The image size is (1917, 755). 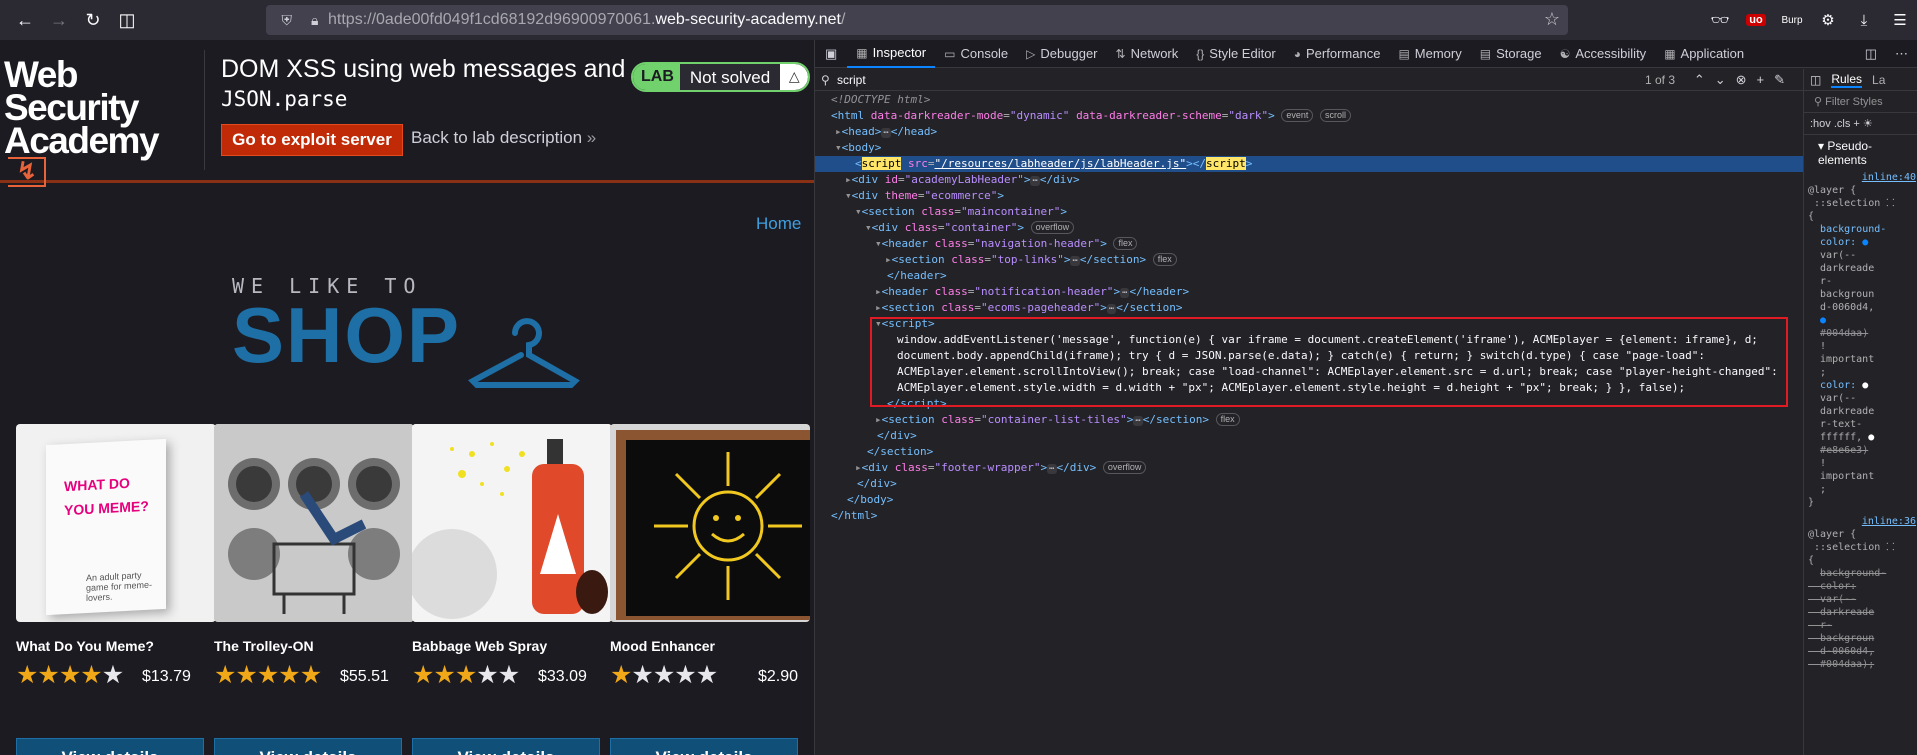 I want to click on tree-line: </body>, so click(x=1309, y=500).